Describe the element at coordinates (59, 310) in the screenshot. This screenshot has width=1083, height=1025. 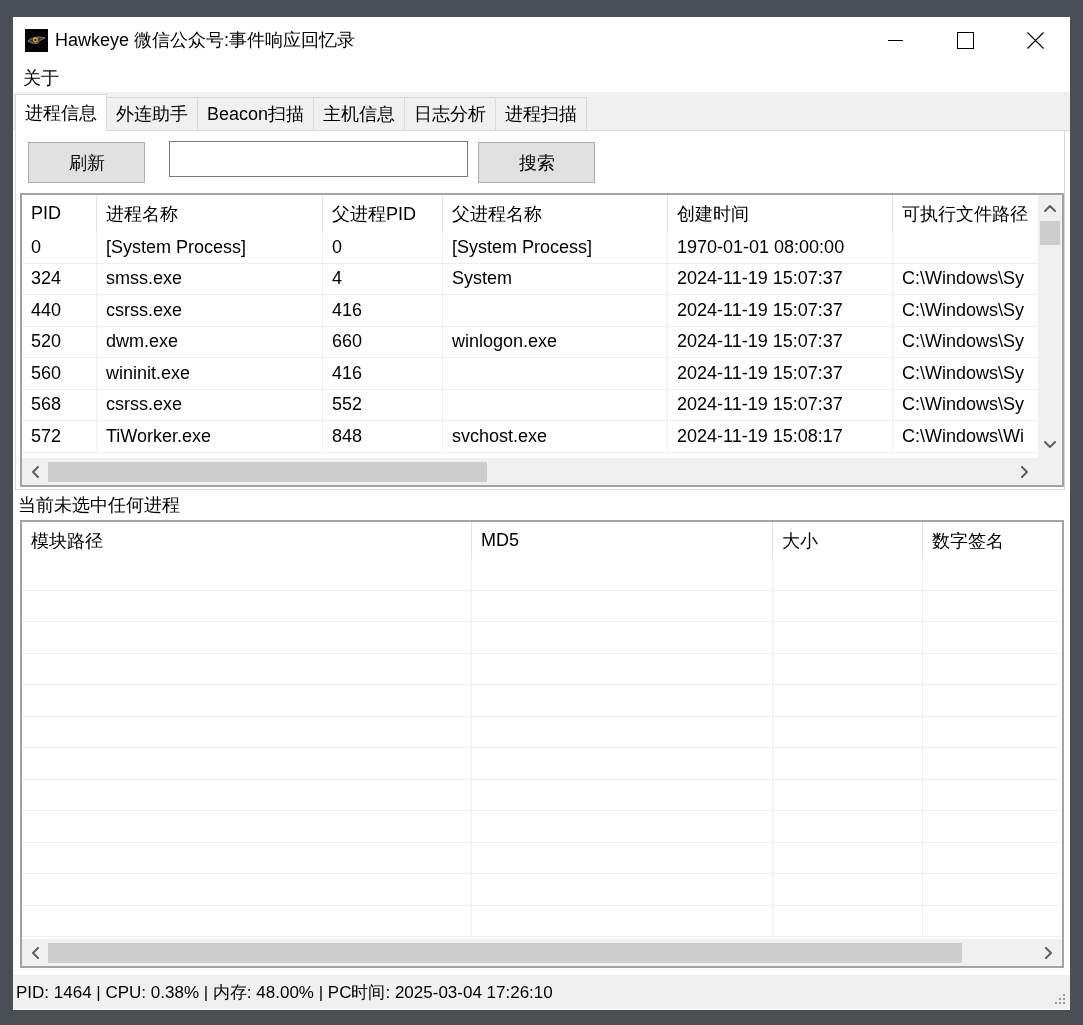
I see `table-cell: 440` at that location.